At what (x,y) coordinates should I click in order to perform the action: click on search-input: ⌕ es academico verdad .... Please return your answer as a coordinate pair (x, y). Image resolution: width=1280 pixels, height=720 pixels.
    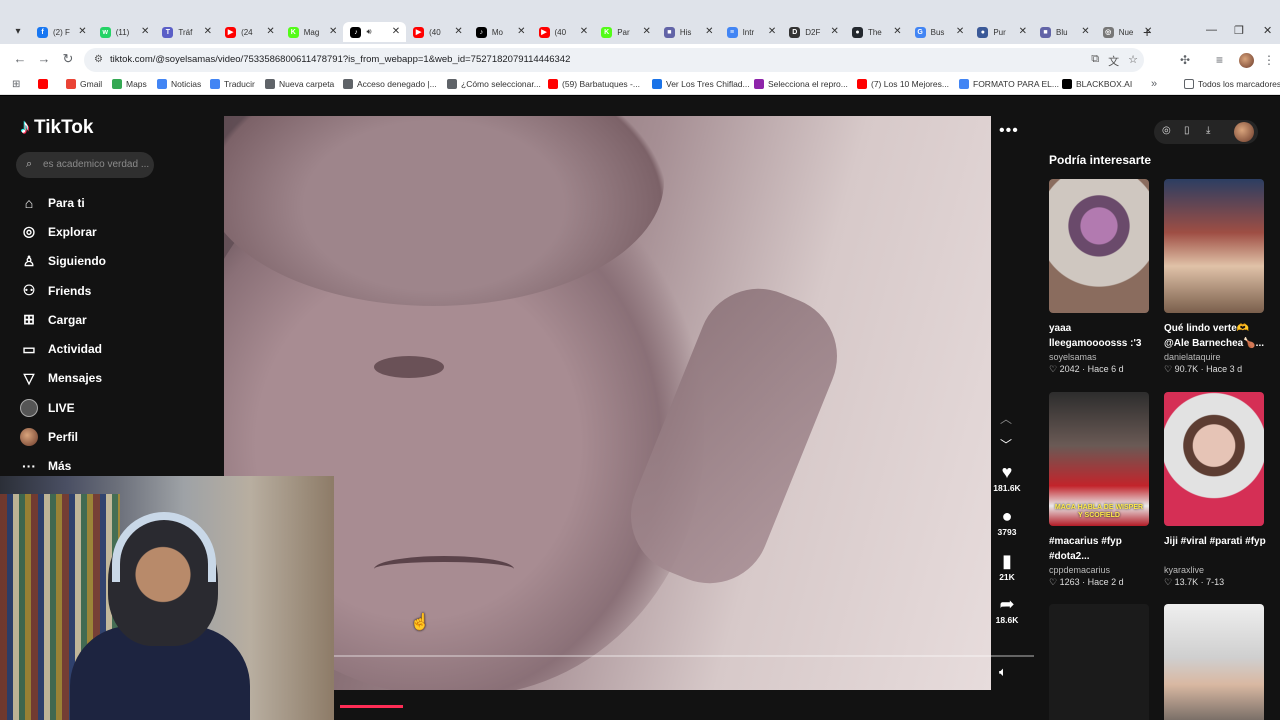
    Looking at the image, I should click on (85, 165).